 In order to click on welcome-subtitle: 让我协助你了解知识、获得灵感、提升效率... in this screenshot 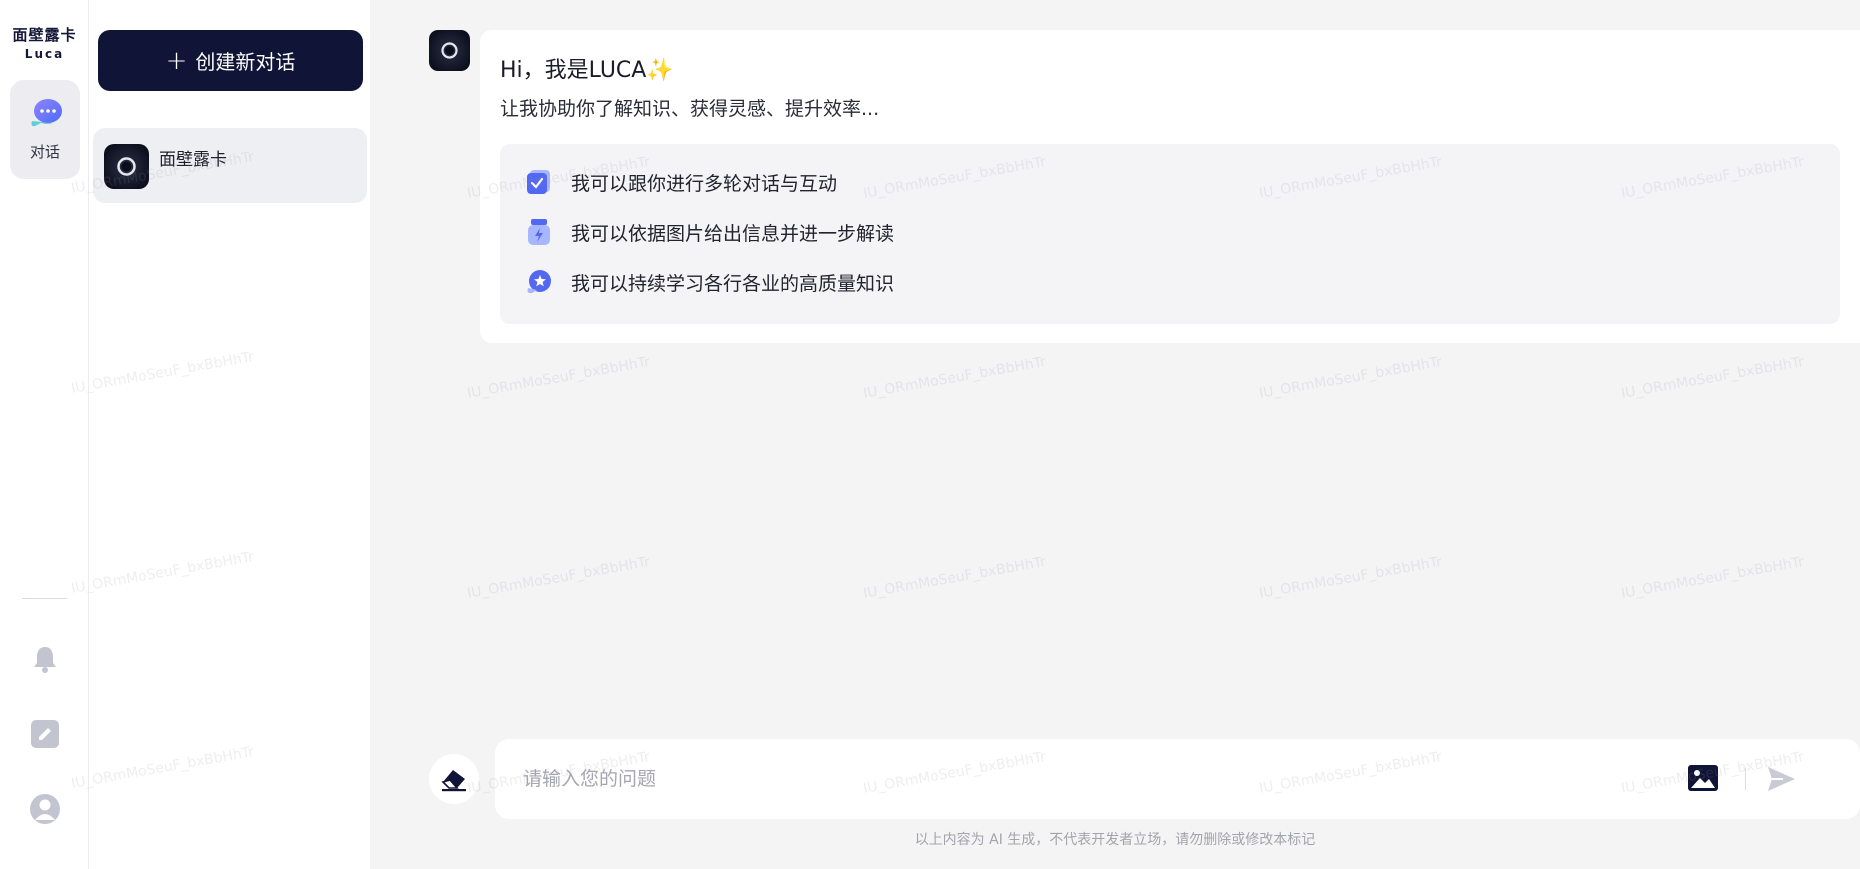, I will do `click(690, 109)`.